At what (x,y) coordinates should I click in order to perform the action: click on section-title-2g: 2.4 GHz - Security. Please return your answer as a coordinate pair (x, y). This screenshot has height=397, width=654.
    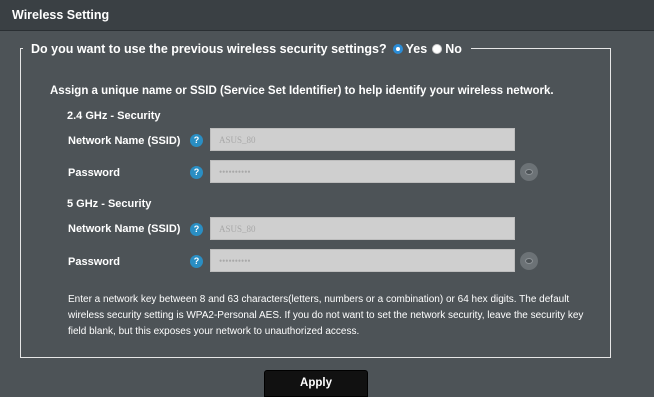
    Looking at the image, I should click on (114, 116).